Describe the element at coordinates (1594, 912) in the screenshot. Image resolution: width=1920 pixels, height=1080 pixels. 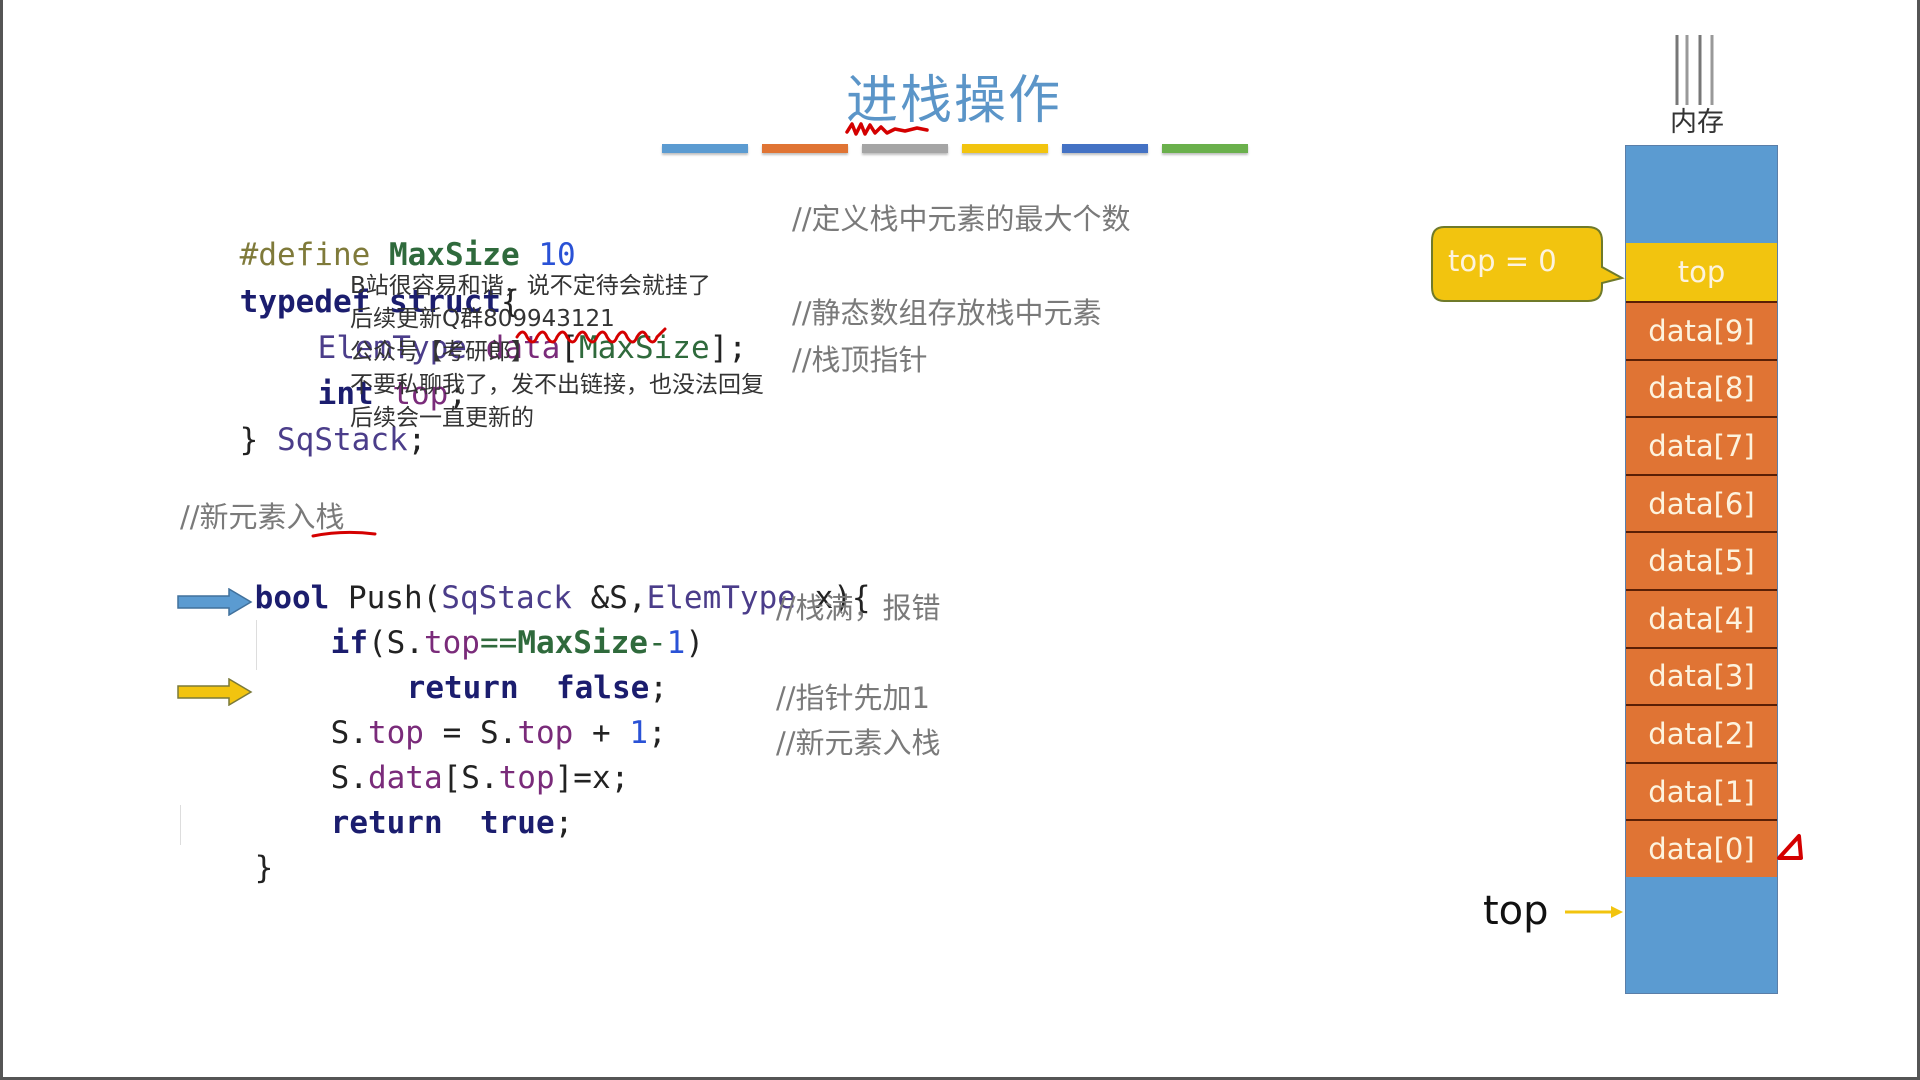
I see `top-pointer-arrow-icon` at that location.